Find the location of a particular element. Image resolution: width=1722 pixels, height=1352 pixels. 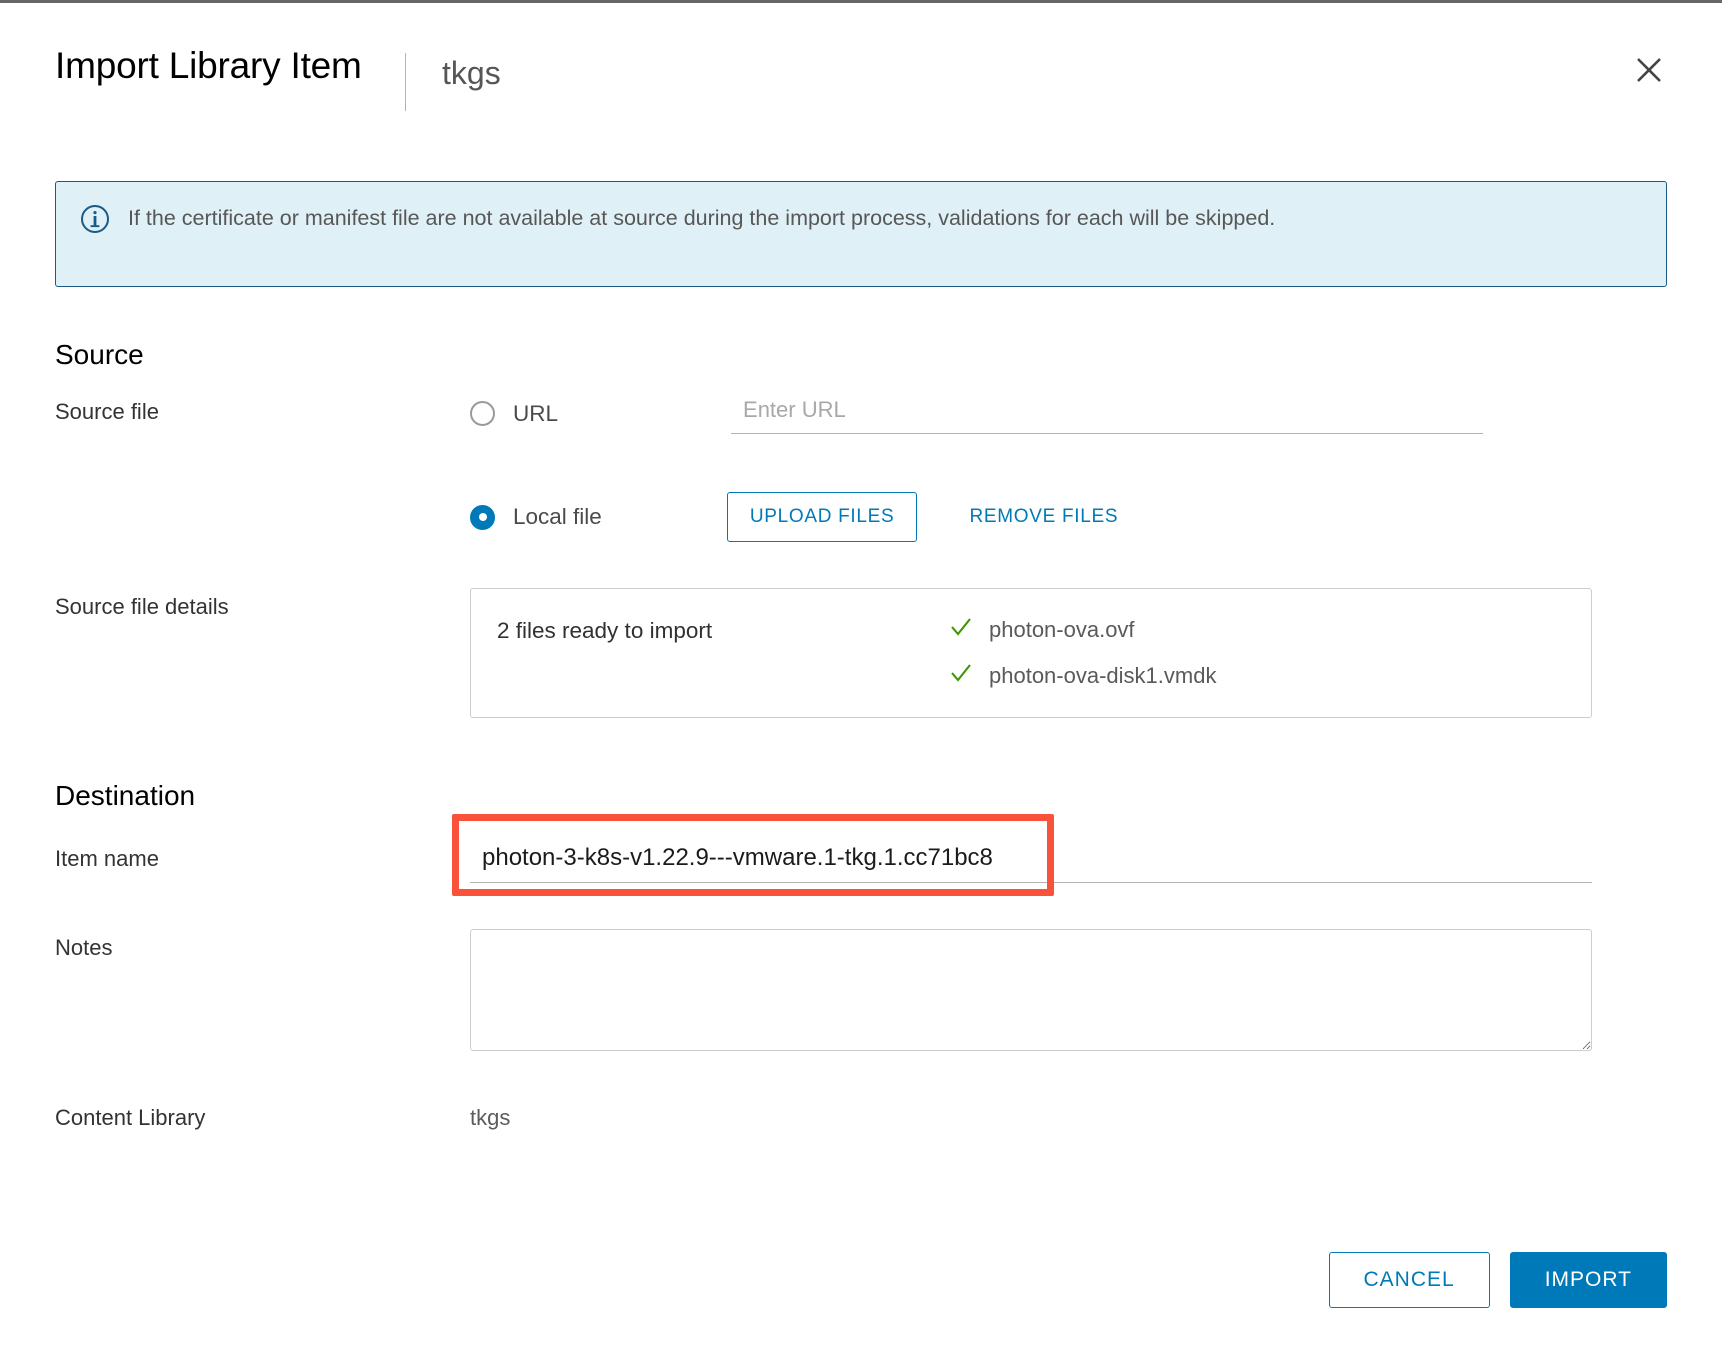

files-ready-summary: 2 files ready to import is located at coordinates (605, 630).